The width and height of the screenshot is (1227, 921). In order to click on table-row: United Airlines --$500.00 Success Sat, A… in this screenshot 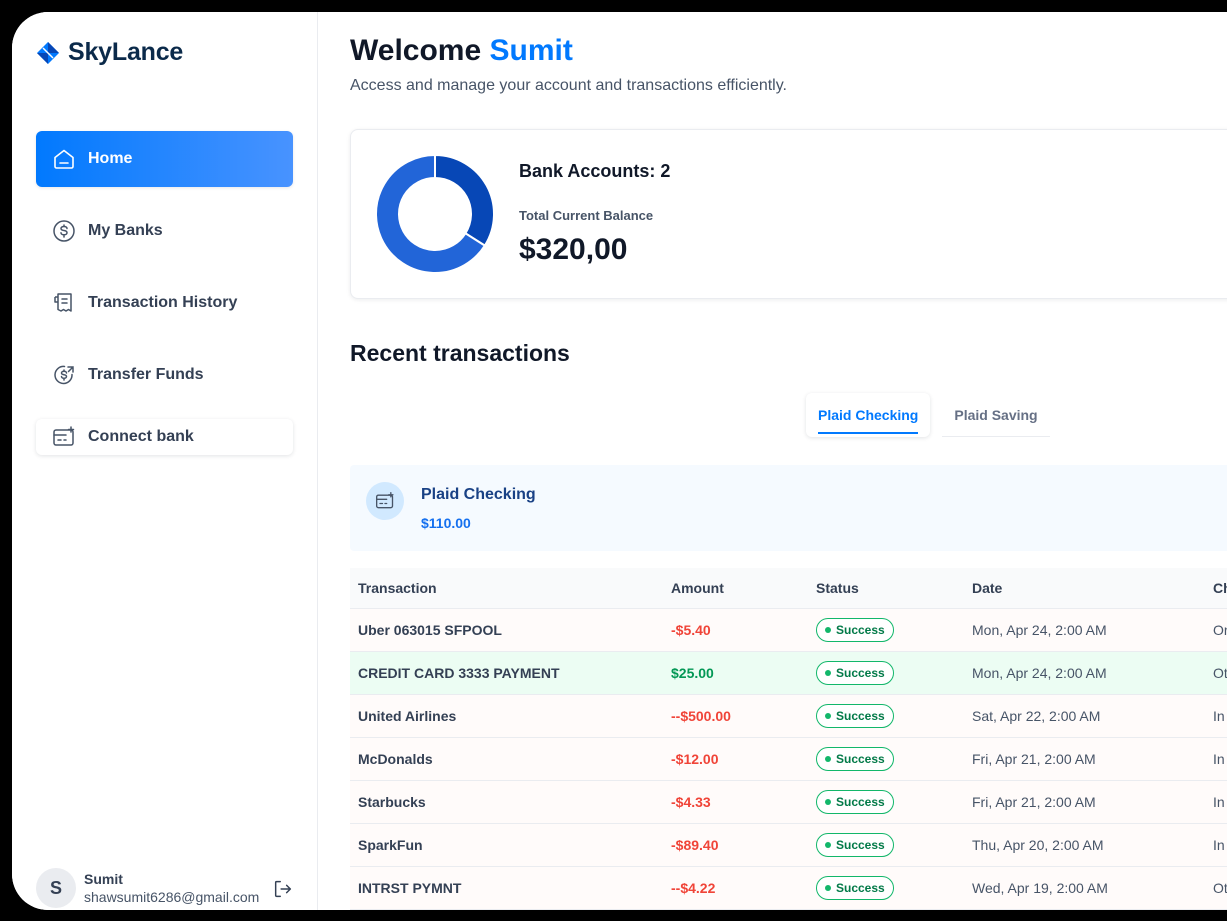, I will do `click(788, 716)`.